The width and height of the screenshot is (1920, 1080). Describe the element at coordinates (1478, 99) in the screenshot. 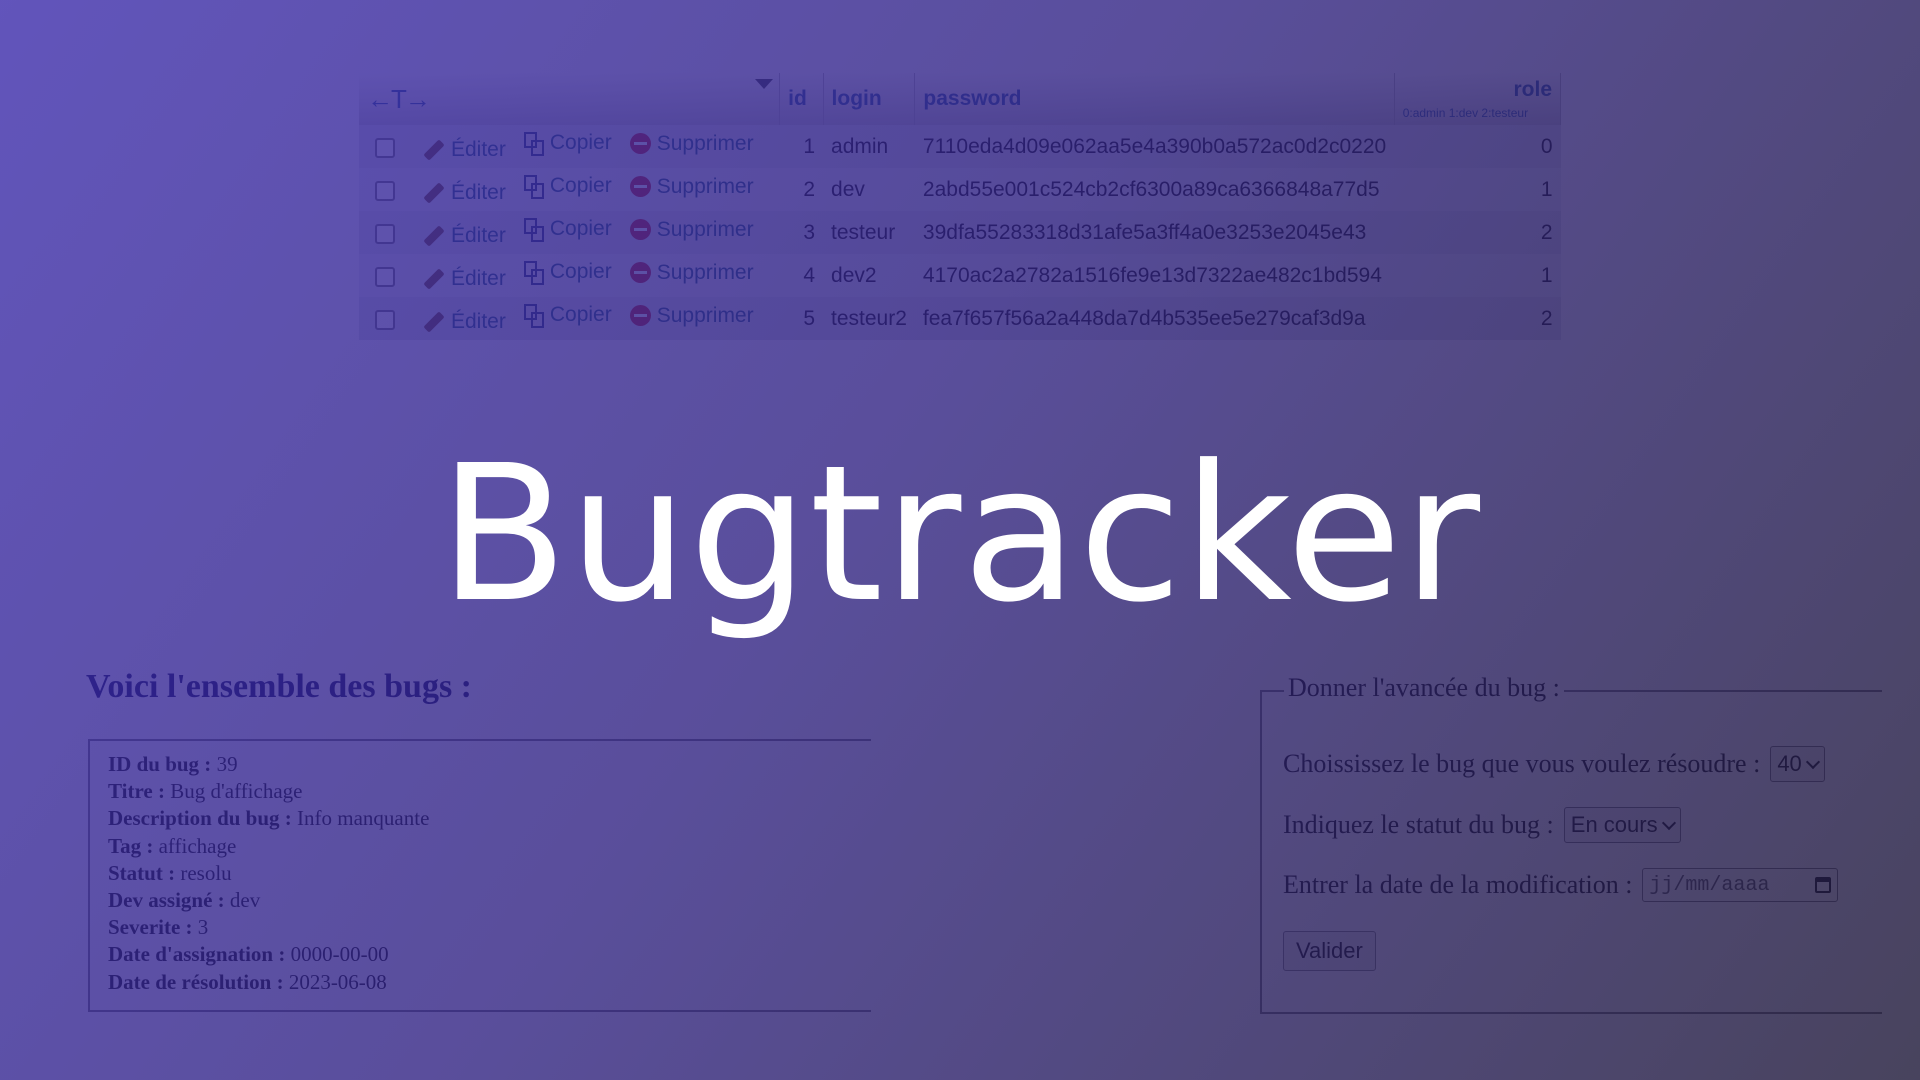

I see `column-header-role: role 0:admin 1:dev 2:testeur` at that location.